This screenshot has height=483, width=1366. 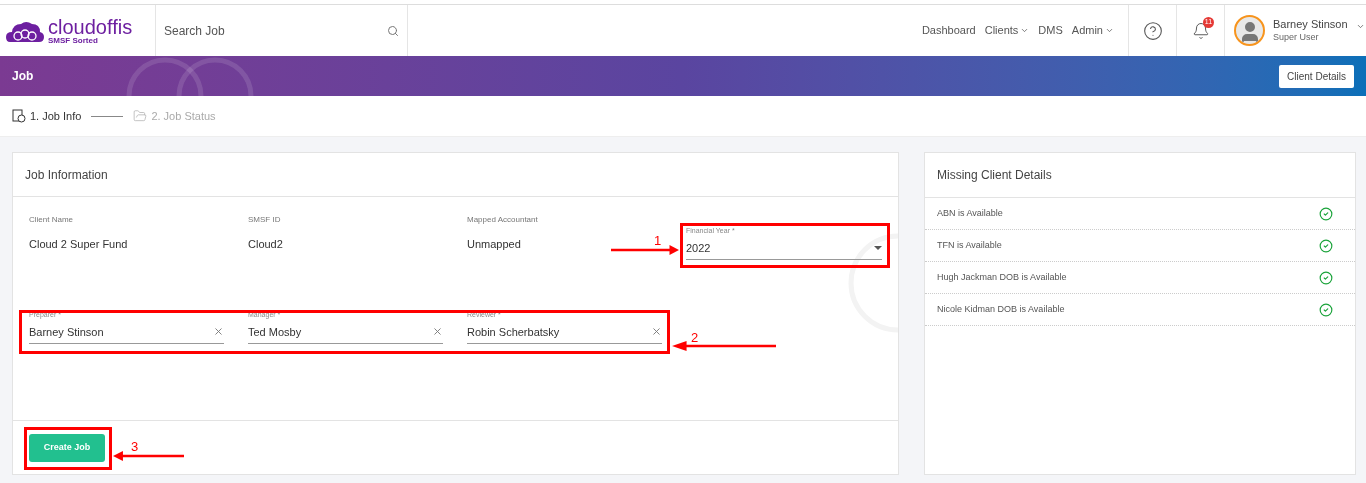 What do you see at coordinates (1092, 30) in the screenshot?
I see `nav-link: Admin` at bounding box center [1092, 30].